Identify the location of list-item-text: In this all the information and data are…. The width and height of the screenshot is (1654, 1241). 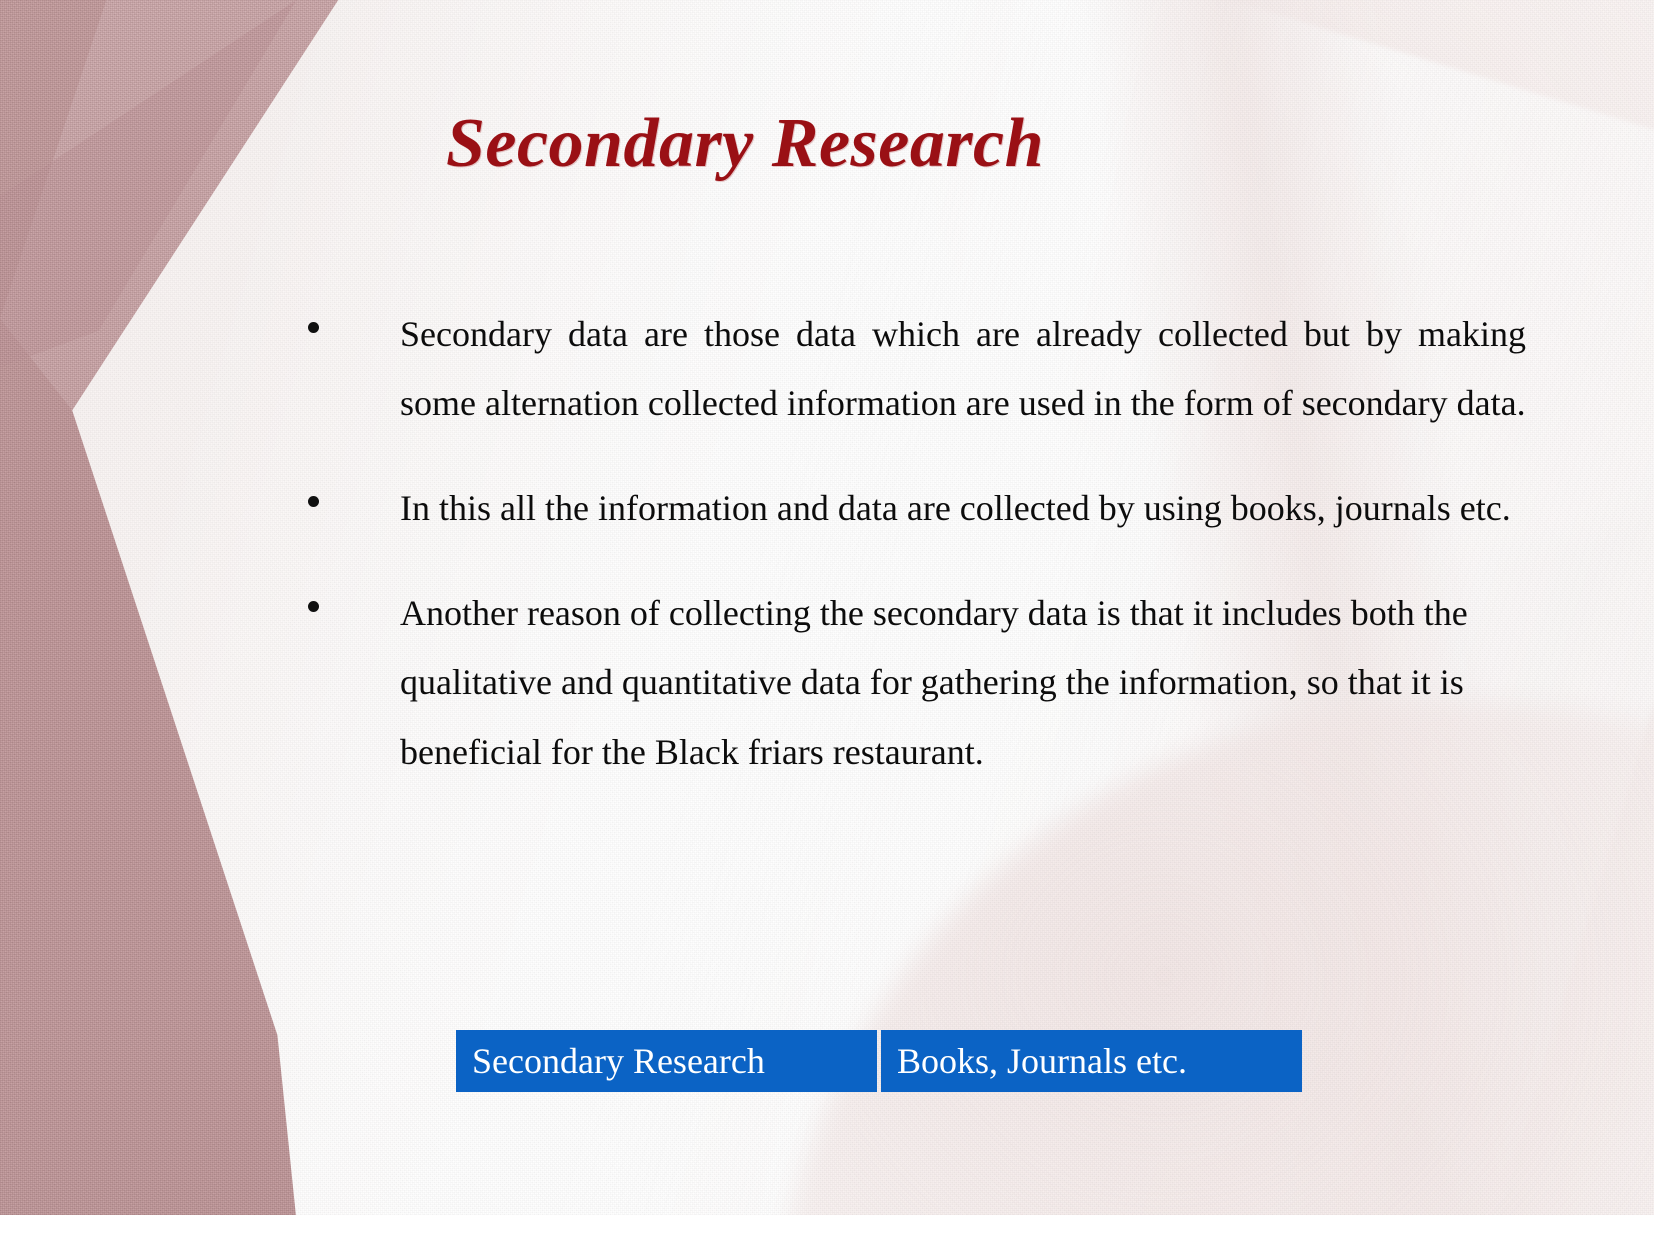
(955, 508).